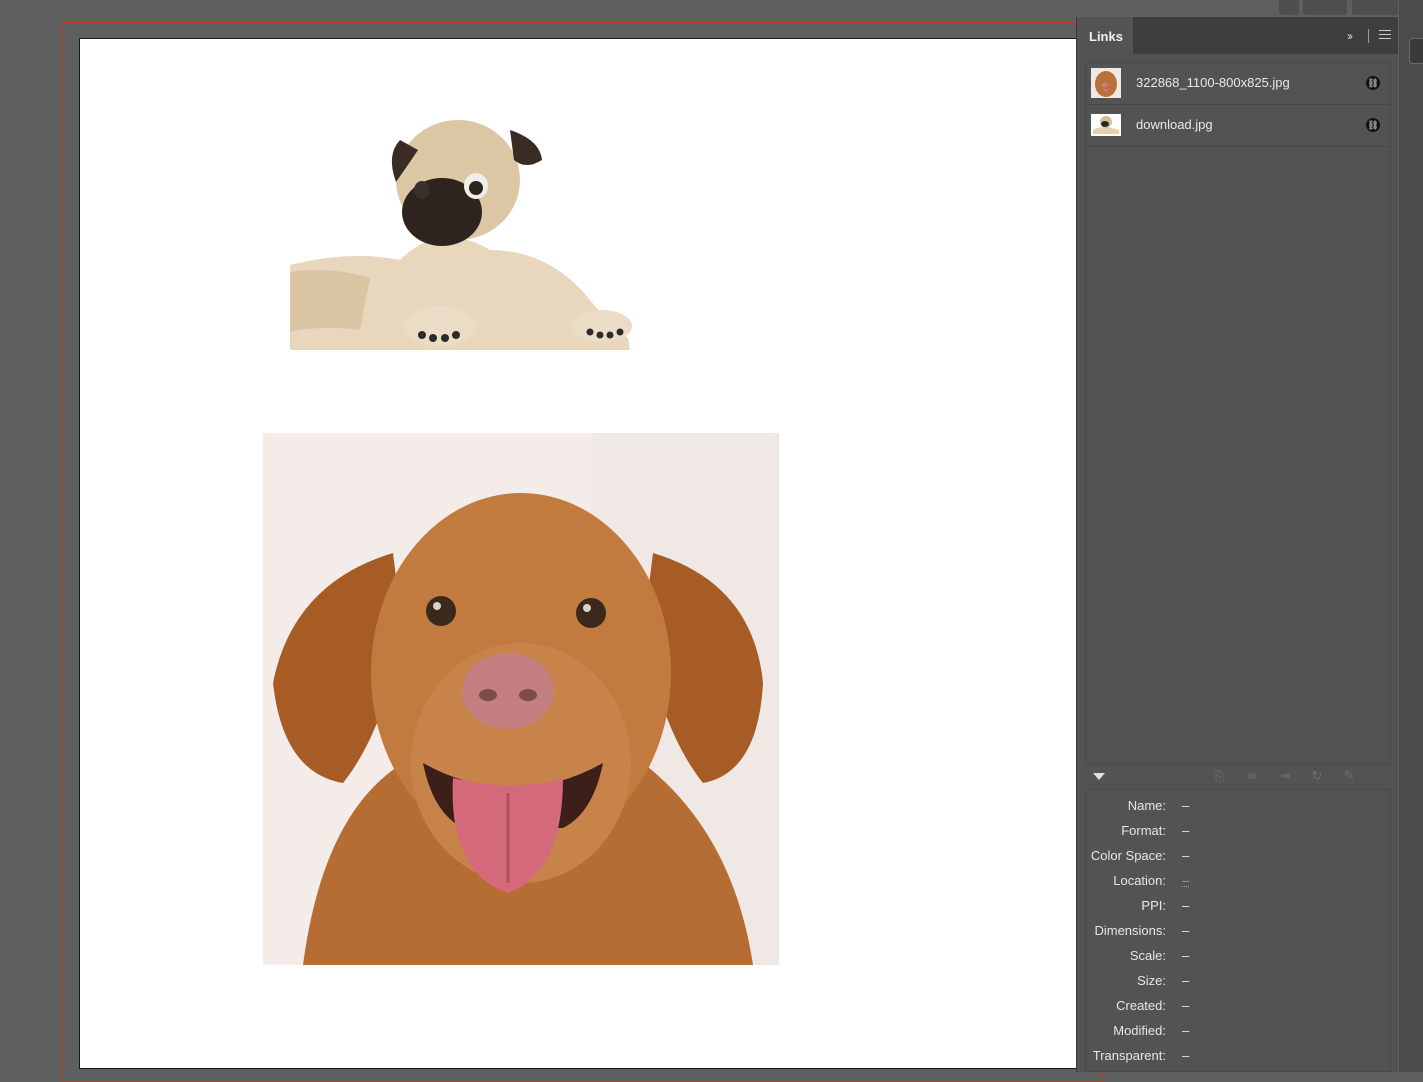  Describe the element at coordinates (1238, 777) in the screenshot. I see `links-toolbar: ⎘ ∞ ⇥ ↻ ✎` at that location.